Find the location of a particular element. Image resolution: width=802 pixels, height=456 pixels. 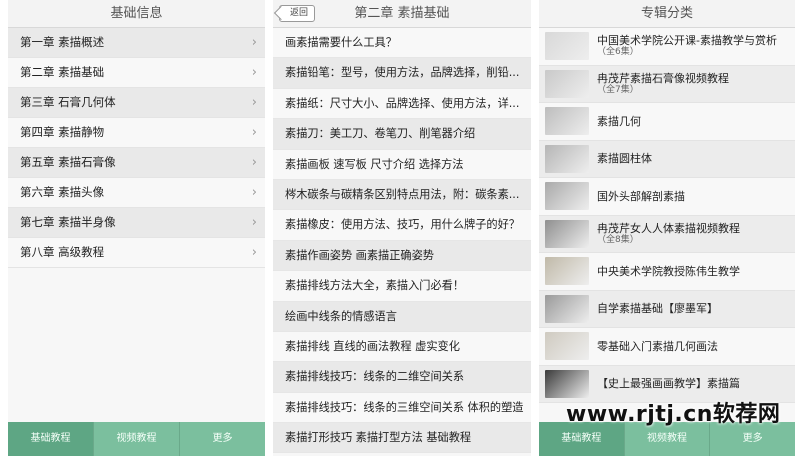

lesson-item: 素描作画姿势 画素描正确姿势 is located at coordinates (402, 256).